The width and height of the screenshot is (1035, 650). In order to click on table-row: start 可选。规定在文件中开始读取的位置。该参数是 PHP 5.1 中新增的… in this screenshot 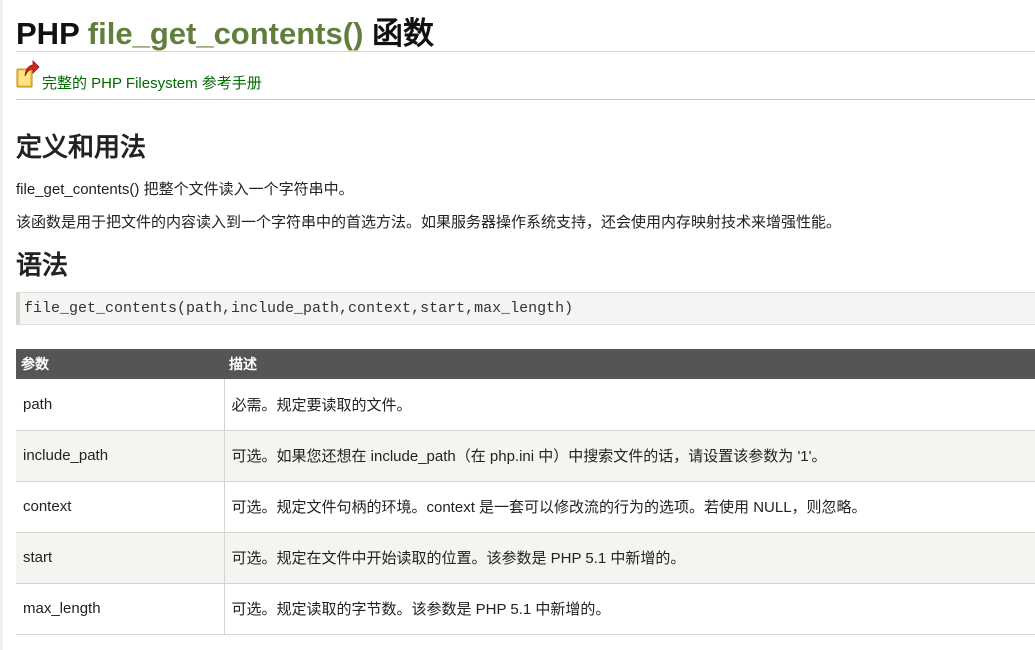, I will do `click(525, 558)`.